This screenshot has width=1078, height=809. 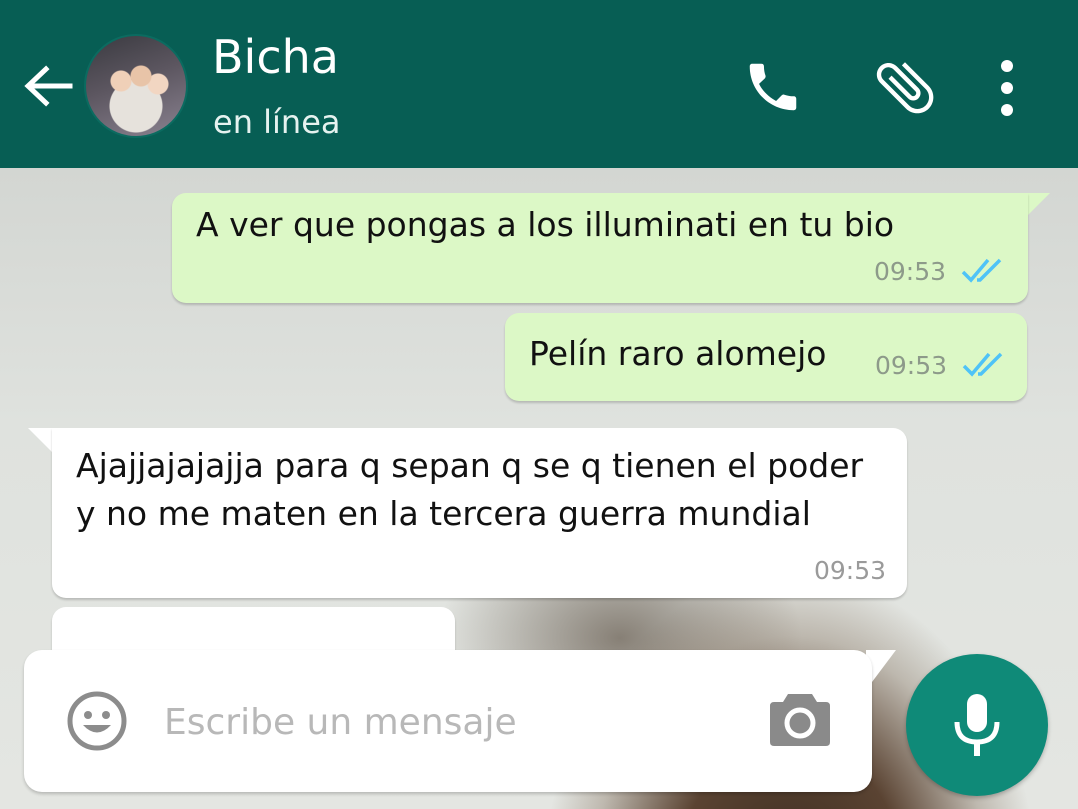 What do you see at coordinates (1007, 88) in the screenshot?
I see `more-vert-icon` at bounding box center [1007, 88].